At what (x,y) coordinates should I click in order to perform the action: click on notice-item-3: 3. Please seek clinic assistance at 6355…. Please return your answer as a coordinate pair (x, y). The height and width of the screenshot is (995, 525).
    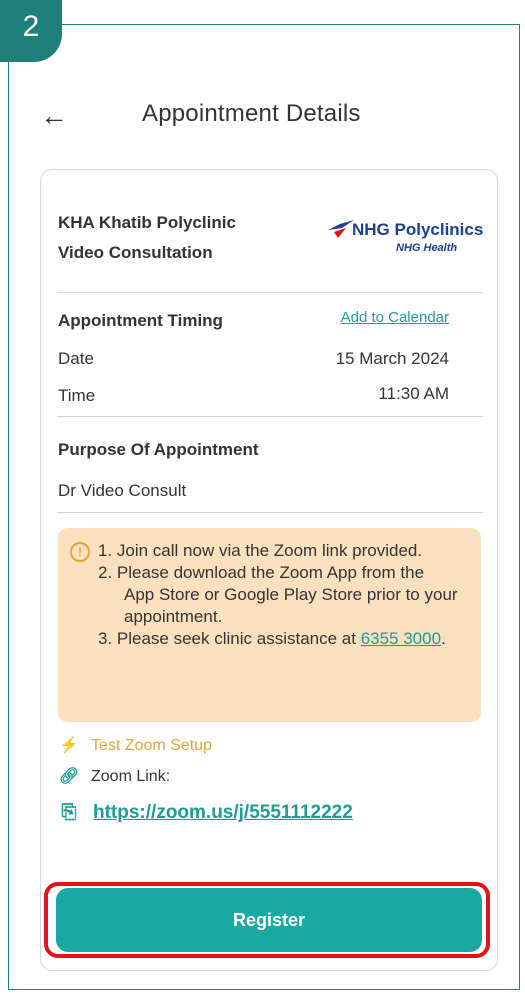
    Looking at the image, I should click on (278, 639).